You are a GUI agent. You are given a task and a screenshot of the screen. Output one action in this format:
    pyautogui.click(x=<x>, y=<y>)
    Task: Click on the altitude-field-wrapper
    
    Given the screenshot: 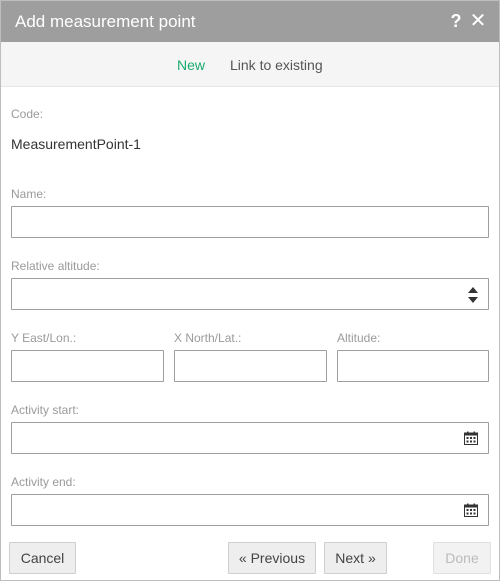 What is the action you would take?
    pyautogui.click(x=413, y=366)
    